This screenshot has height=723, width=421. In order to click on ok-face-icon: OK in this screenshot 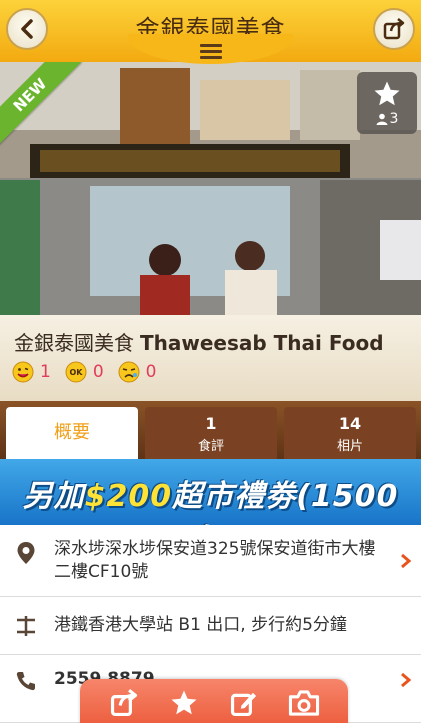, I will do `click(76, 372)`.